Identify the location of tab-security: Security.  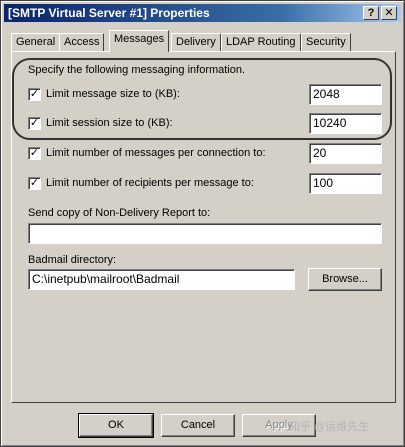
(326, 42).